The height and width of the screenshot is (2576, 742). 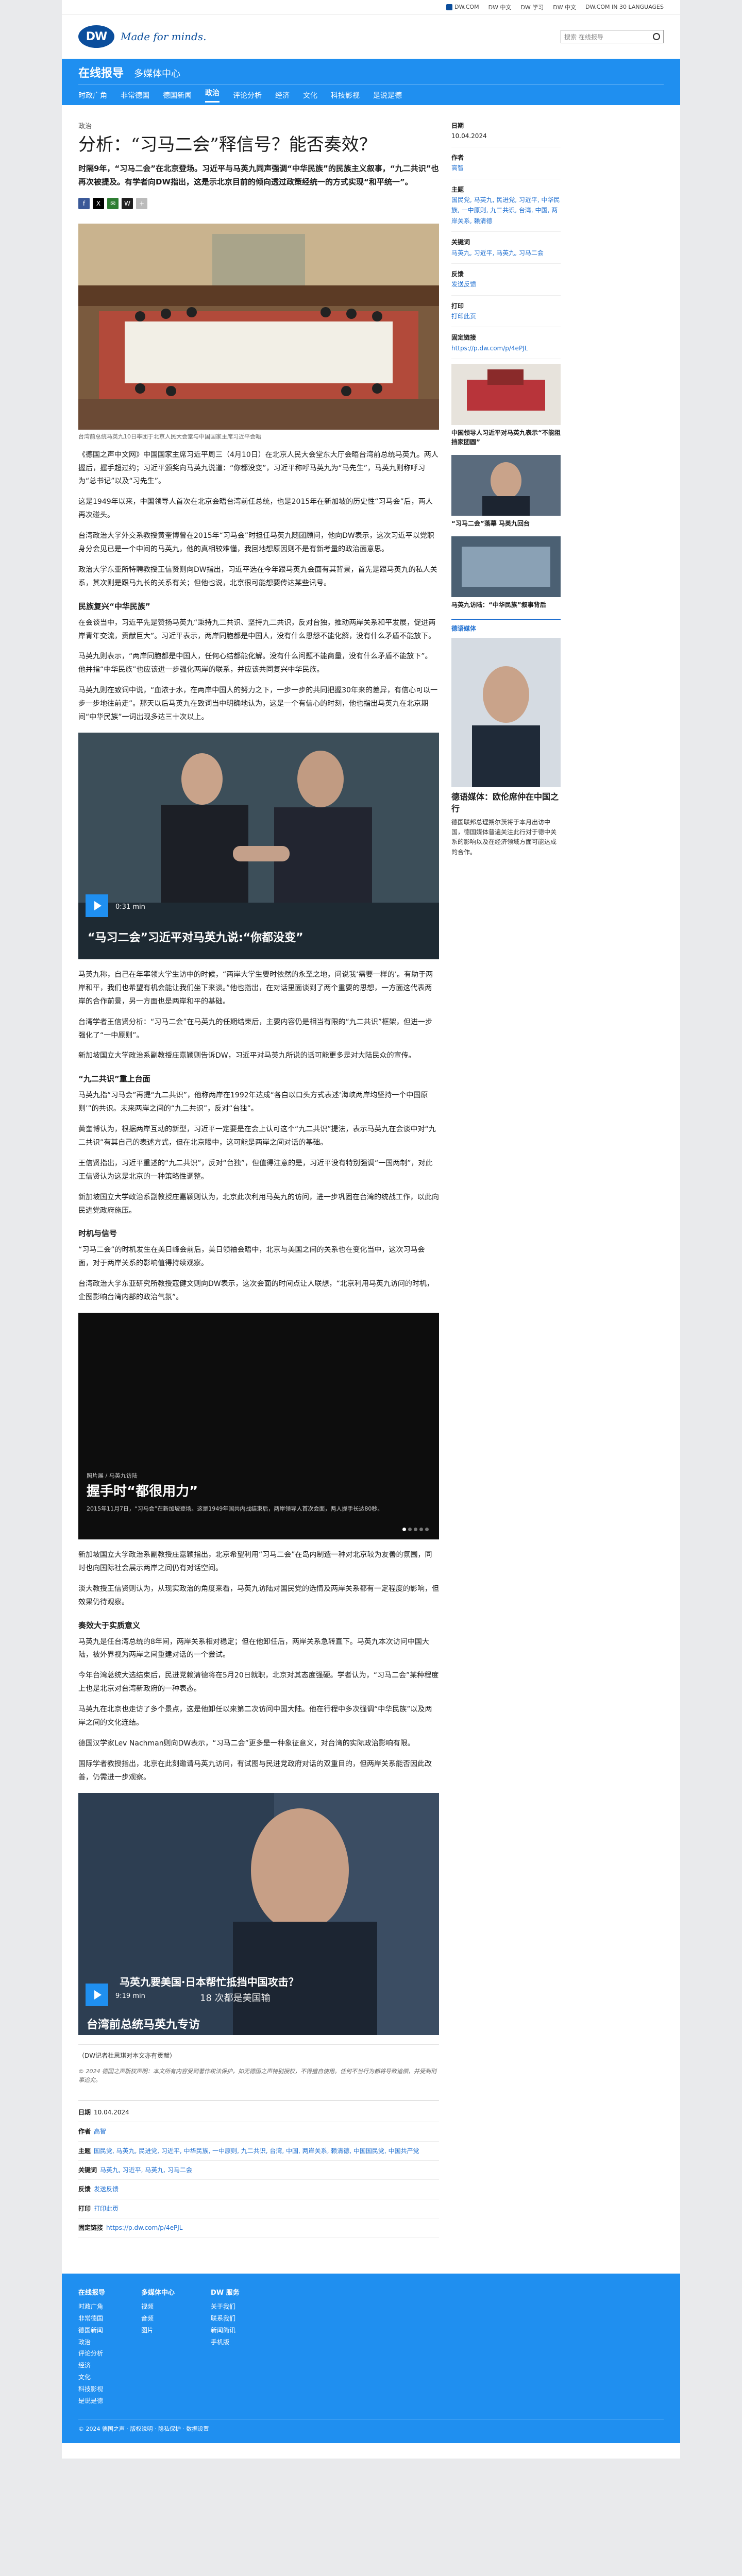 I want to click on gallery-pager, so click(x=415, y=1529).